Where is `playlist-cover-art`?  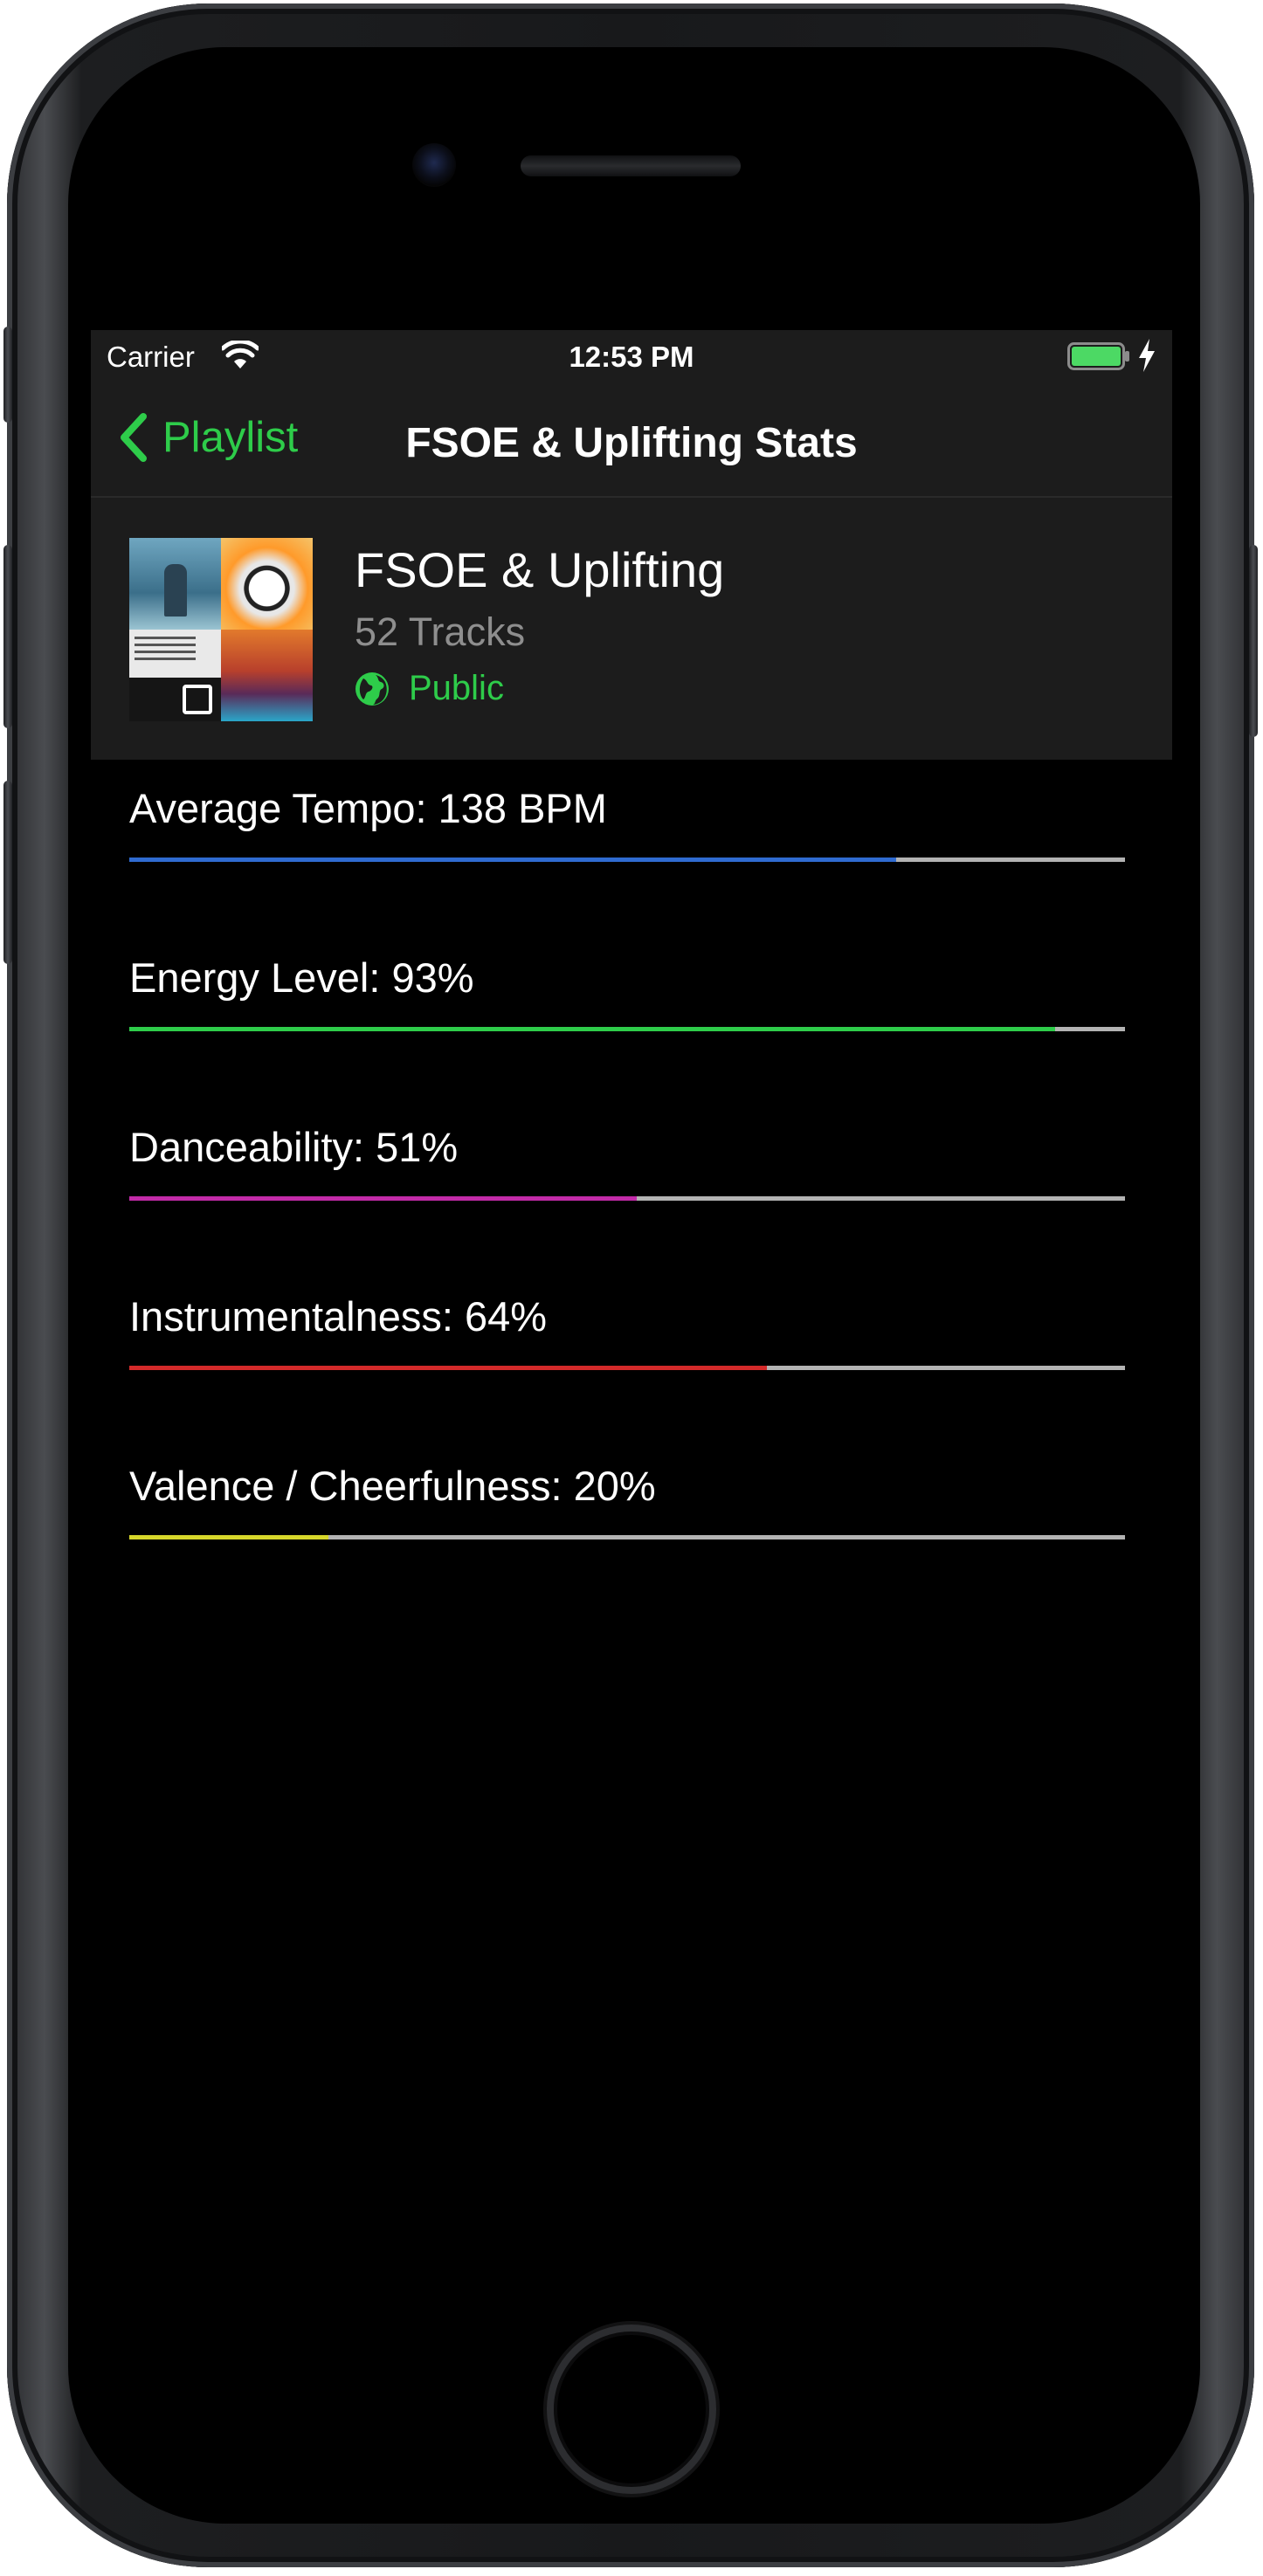 playlist-cover-art is located at coordinates (221, 629).